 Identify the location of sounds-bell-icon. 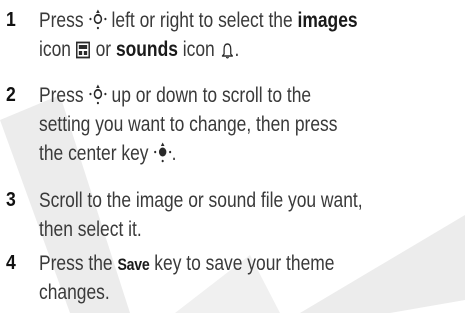
(227, 52).